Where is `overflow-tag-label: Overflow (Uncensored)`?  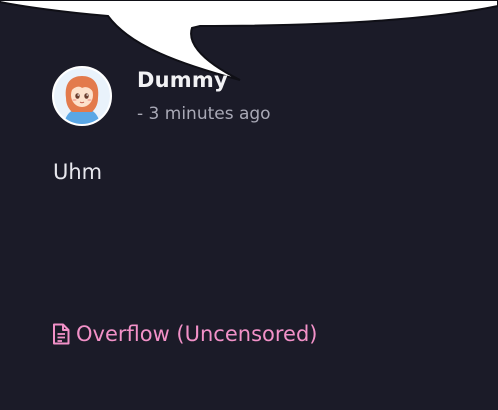
overflow-tag-label: Overflow (Uncensored) is located at coordinates (197, 334).